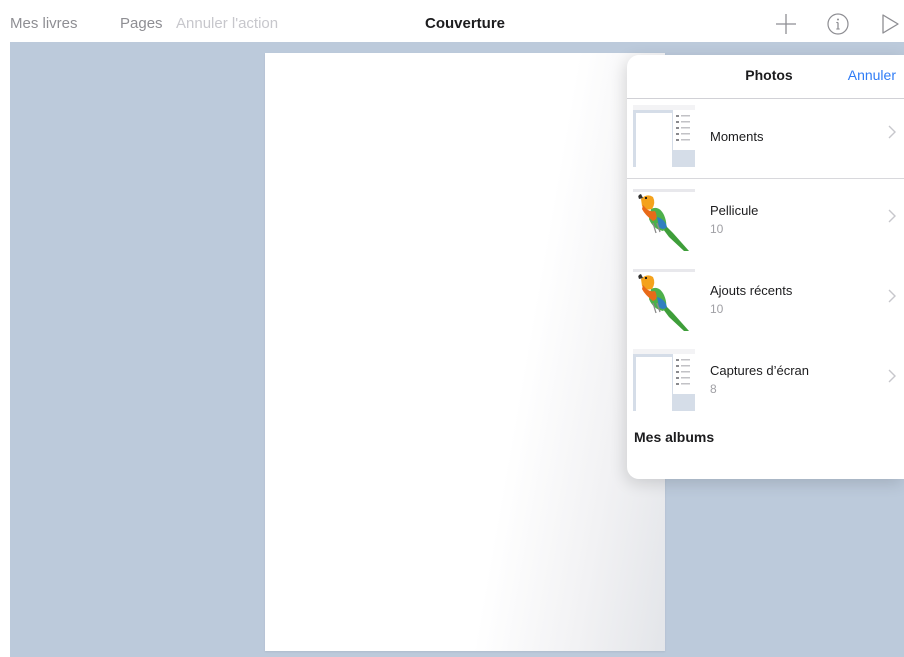 This screenshot has width=904, height=657. I want to click on album-row-moments: Moments, so click(765, 139).